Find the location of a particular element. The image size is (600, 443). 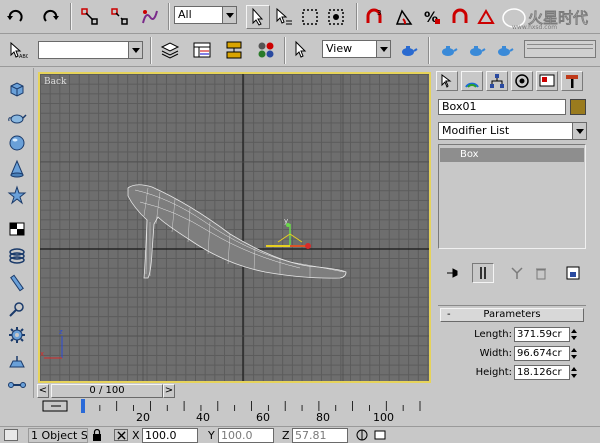

script-listener-button is located at coordinates (11, 435).